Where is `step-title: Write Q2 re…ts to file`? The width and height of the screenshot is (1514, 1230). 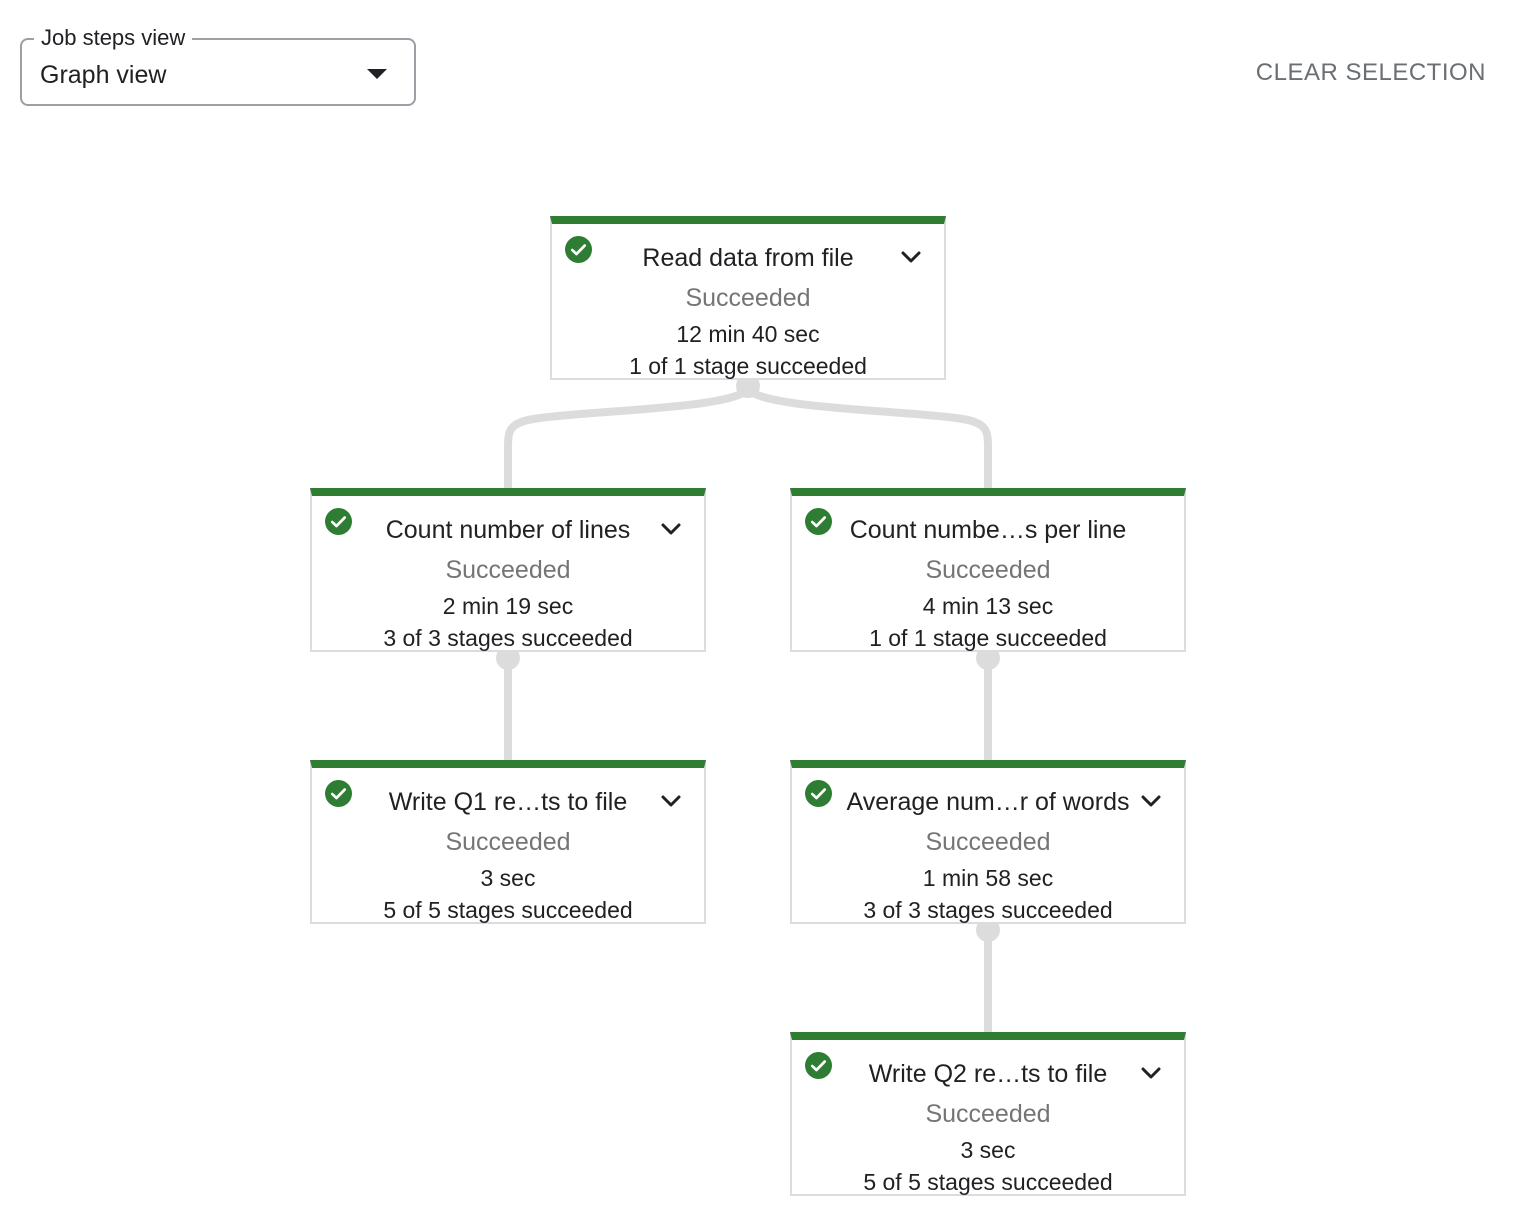 step-title: Write Q2 re…ts to file is located at coordinates (988, 1074).